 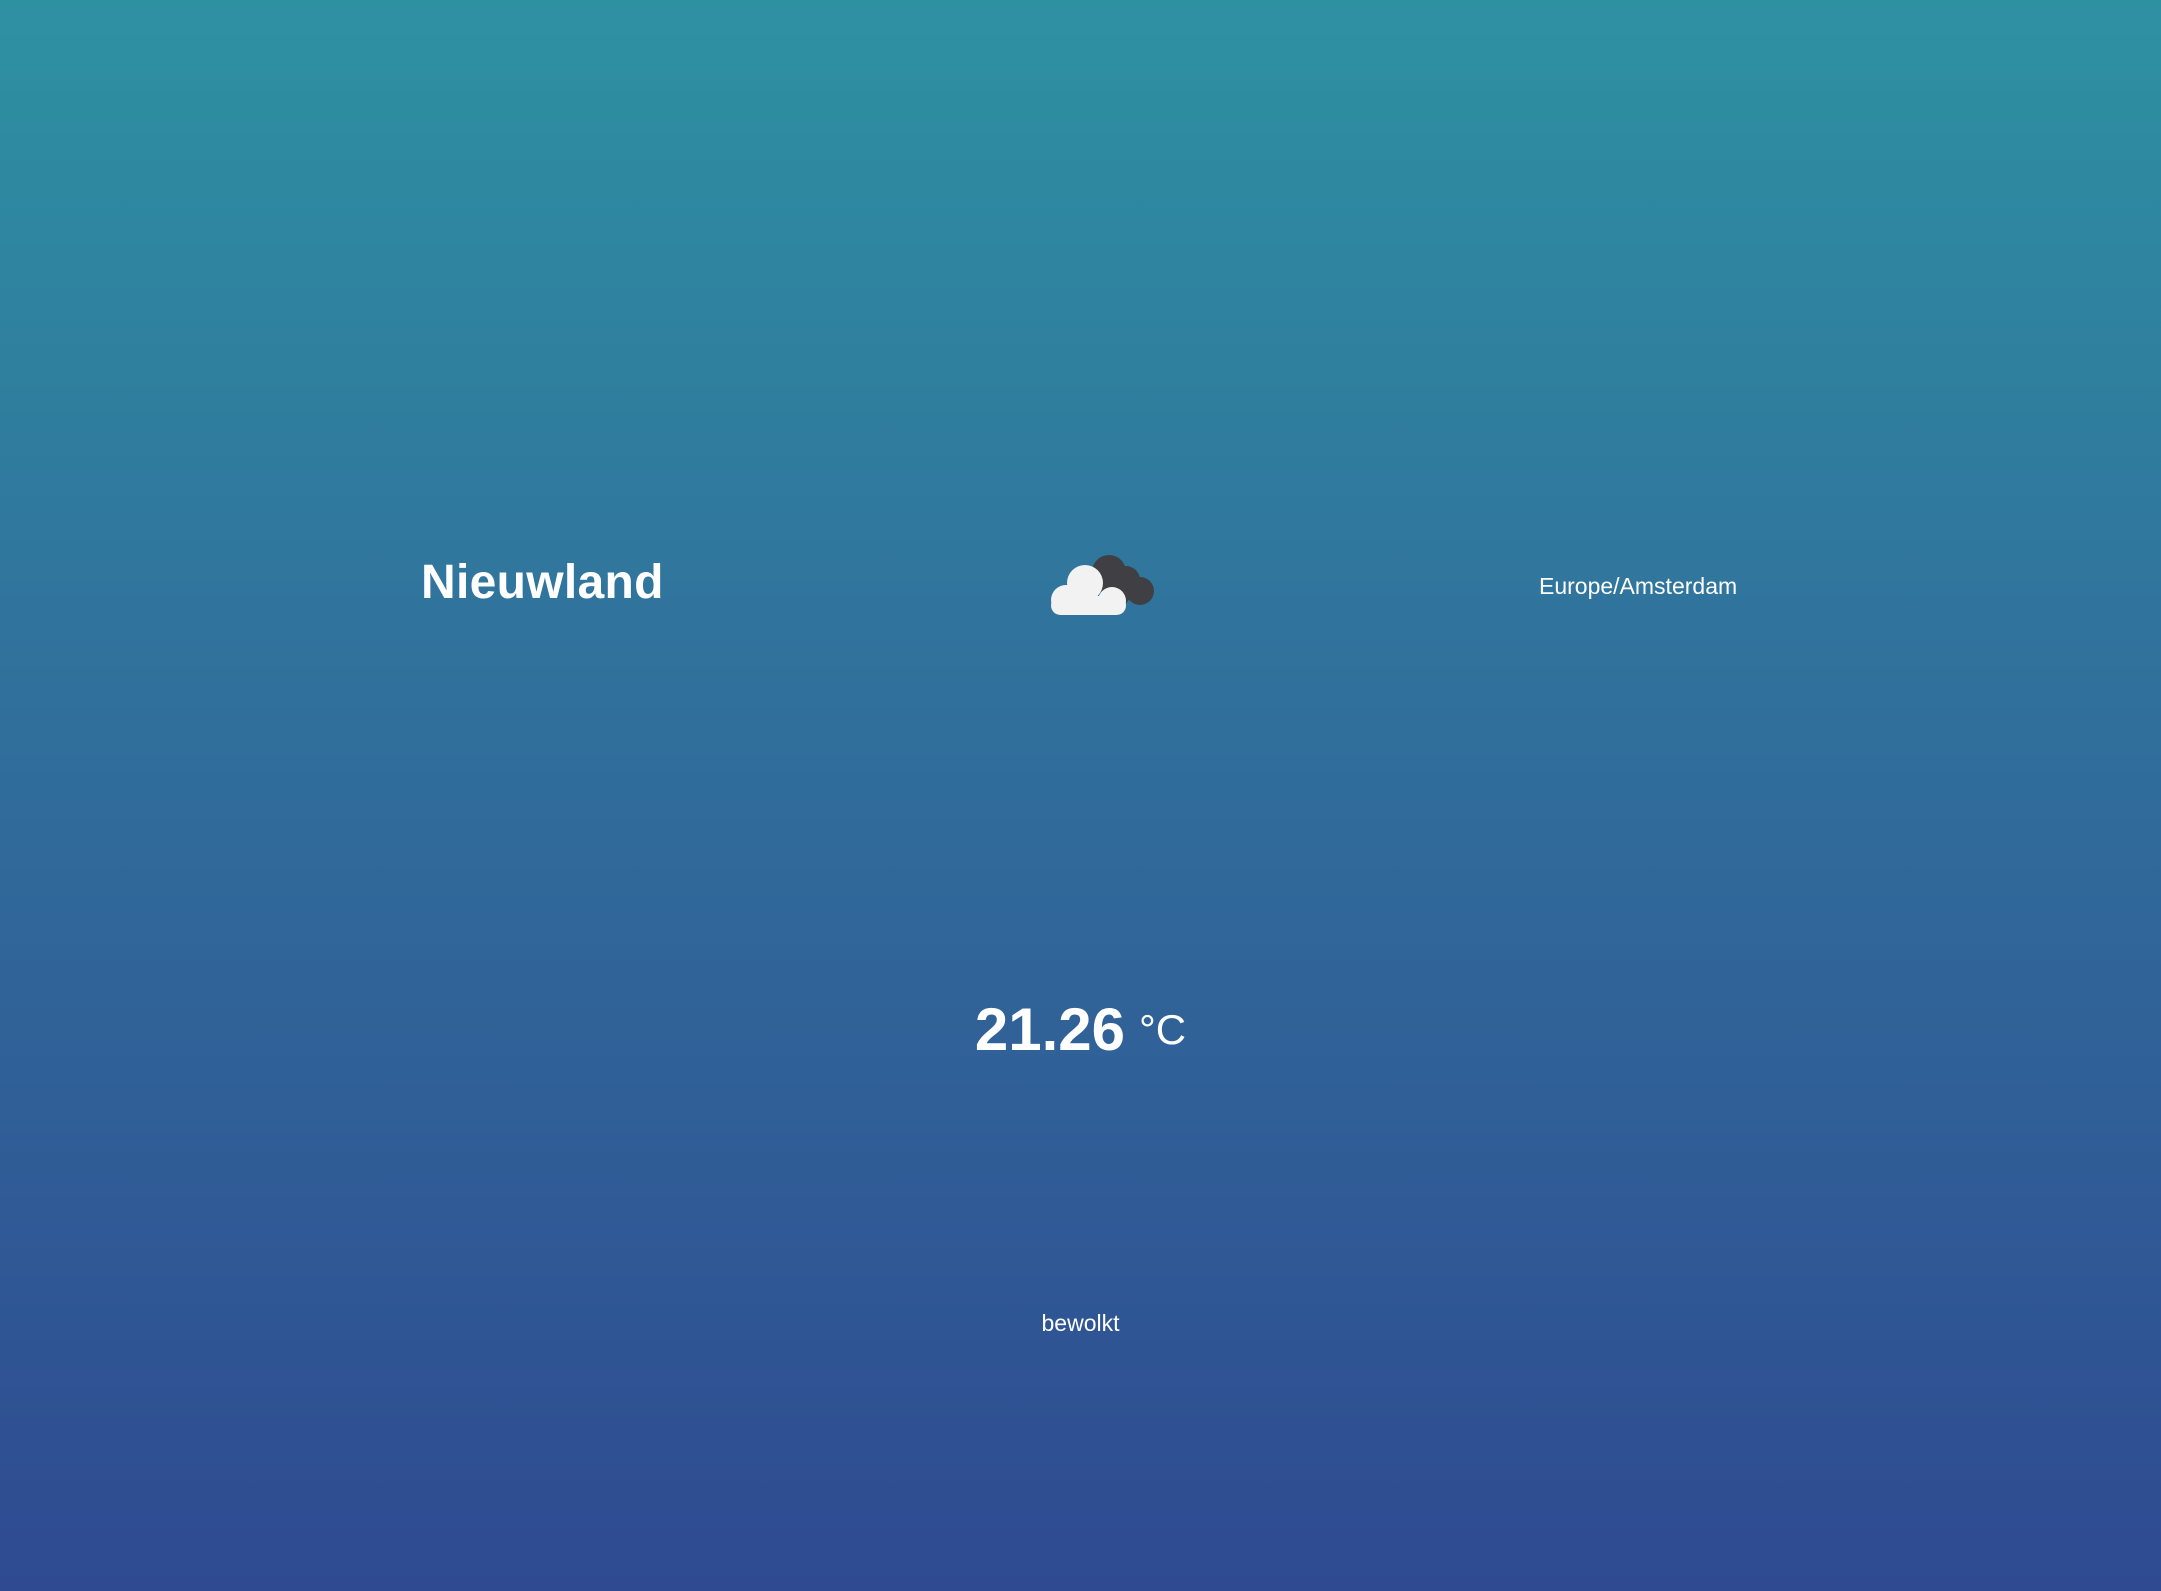 What do you see at coordinates (1049, 1029) in the screenshot?
I see `temperature-value: 21.26` at bounding box center [1049, 1029].